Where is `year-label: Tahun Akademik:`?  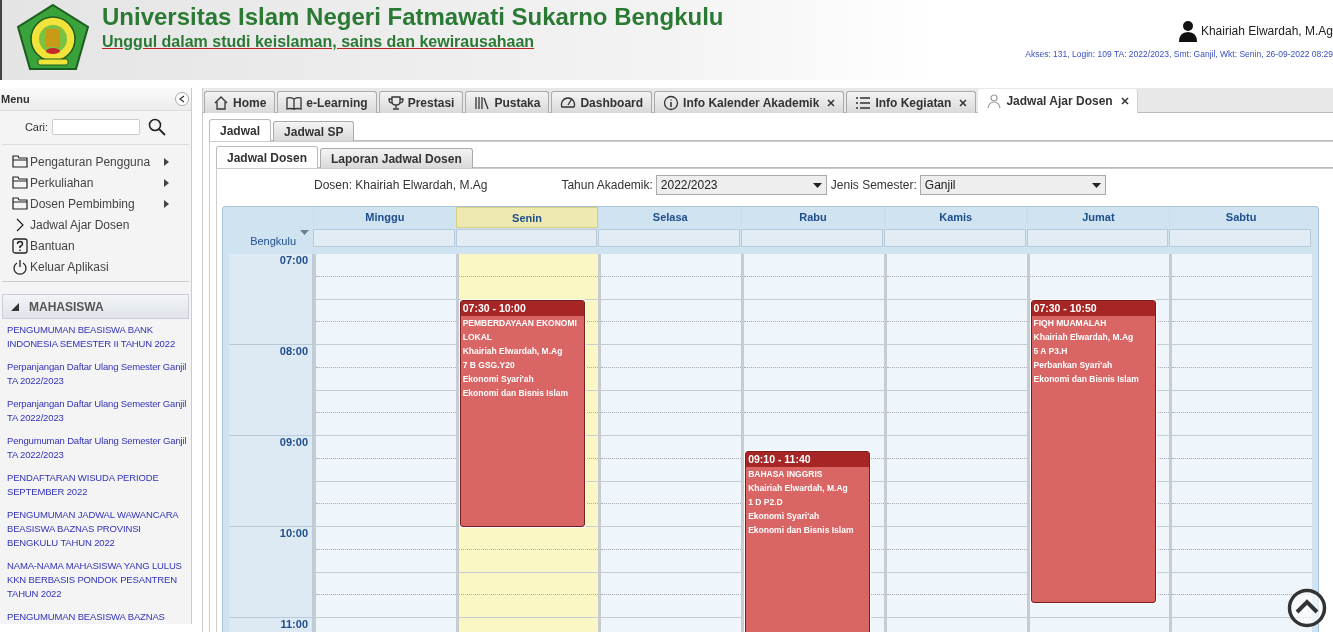 year-label: Tahun Akademik: is located at coordinates (607, 185).